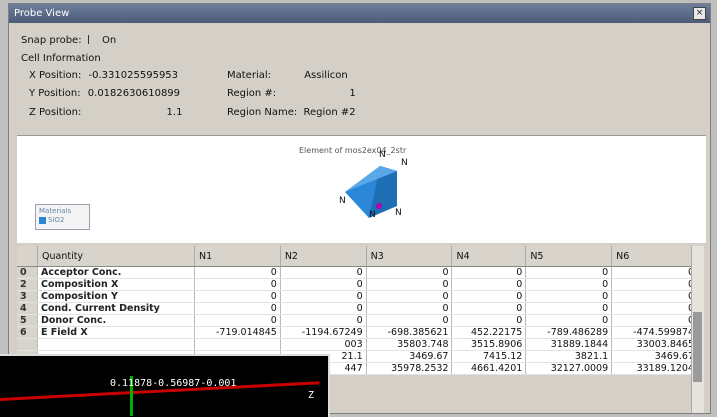 The image size is (717, 417). What do you see at coordinates (311, 395) in the screenshot?
I see `axis-z-label: Z` at bounding box center [311, 395].